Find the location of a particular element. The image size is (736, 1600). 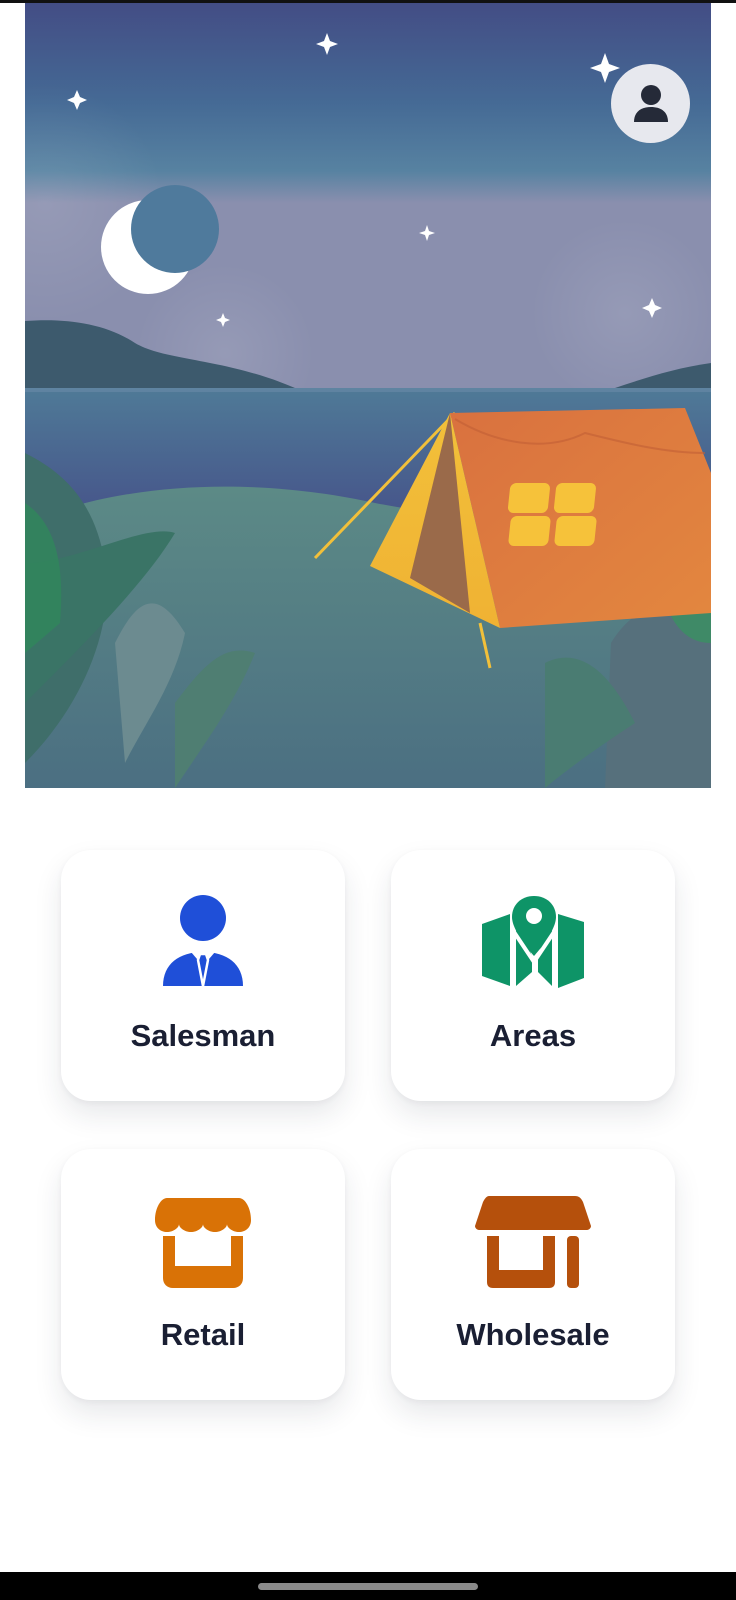

tile-label-areas: Areas is located at coordinates (533, 1035).